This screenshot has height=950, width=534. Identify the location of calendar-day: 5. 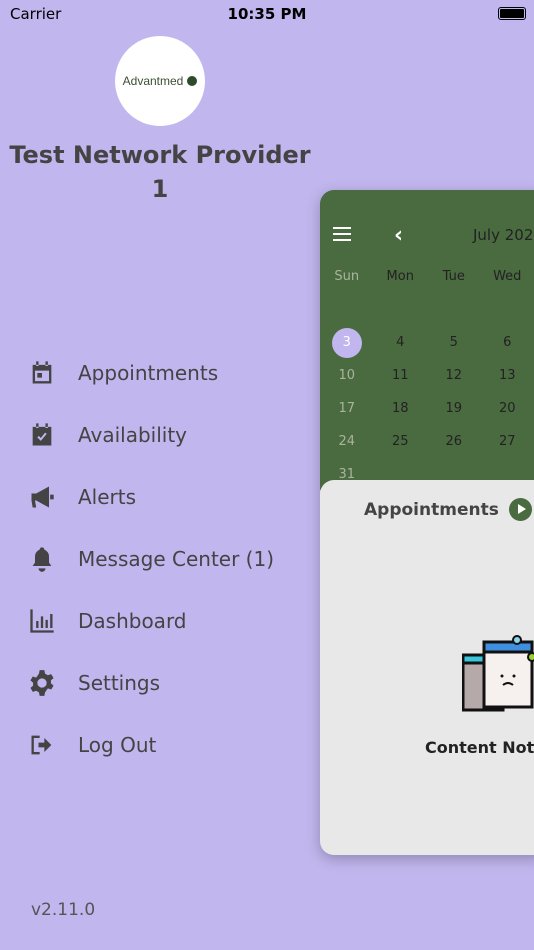
(454, 342).